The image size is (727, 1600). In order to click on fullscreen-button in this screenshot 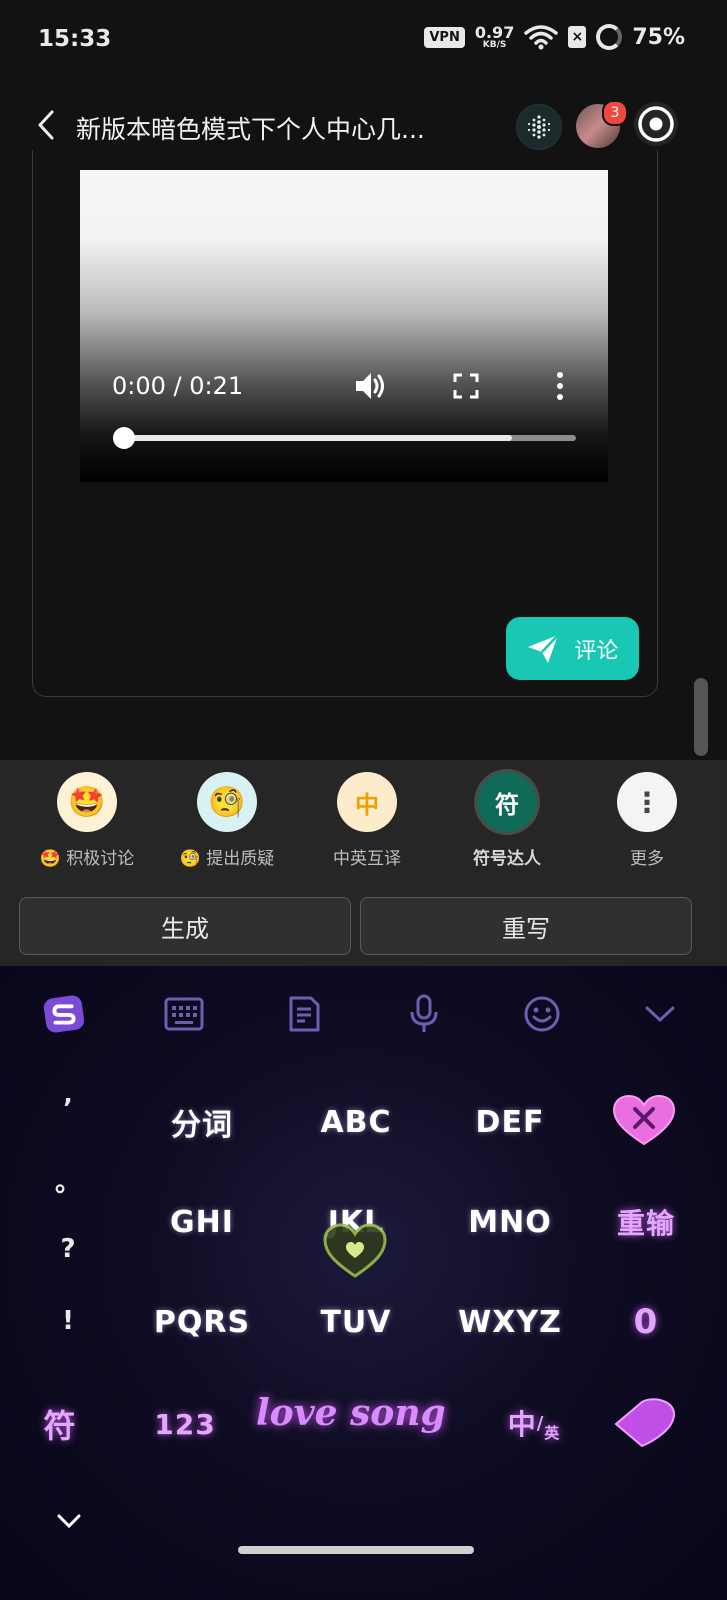, I will do `click(466, 388)`.